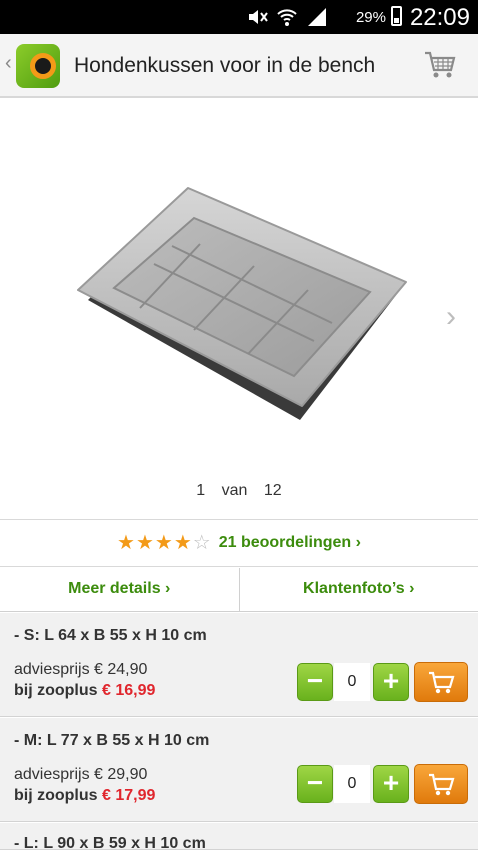 This screenshot has height=850, width=478. What do you see at coordinates (129, 690) in the screenshot?
I see `price-value: € 16,99` at bounding box center [129, 690].